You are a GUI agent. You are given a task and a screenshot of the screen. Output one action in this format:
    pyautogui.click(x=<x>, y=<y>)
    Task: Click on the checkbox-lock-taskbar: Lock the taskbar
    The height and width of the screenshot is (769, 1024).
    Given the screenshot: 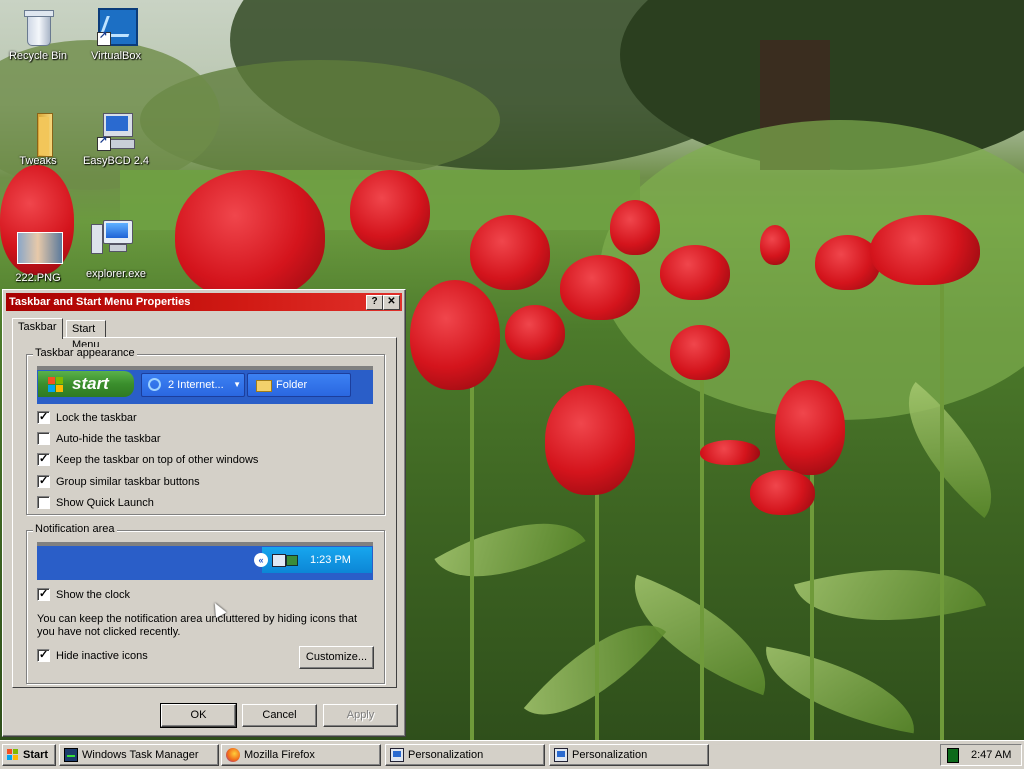 What is the action you would take?
    pyautogui.click(x=87, y=417)
    